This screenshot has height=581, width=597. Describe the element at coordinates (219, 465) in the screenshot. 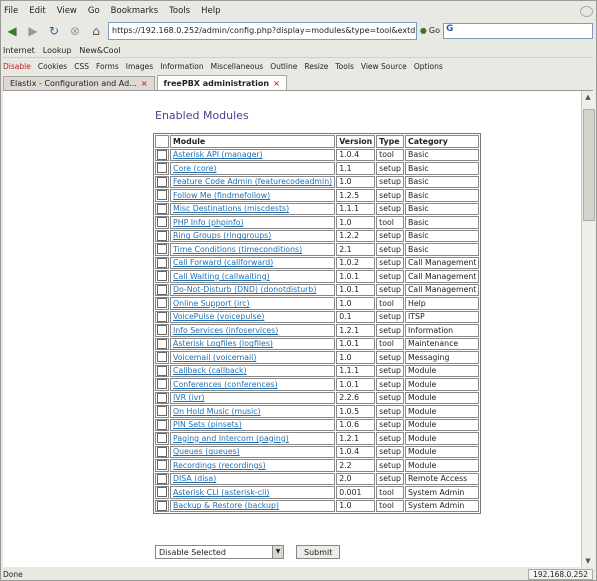

I see `module-link: Recordings (recordings)` at that location.